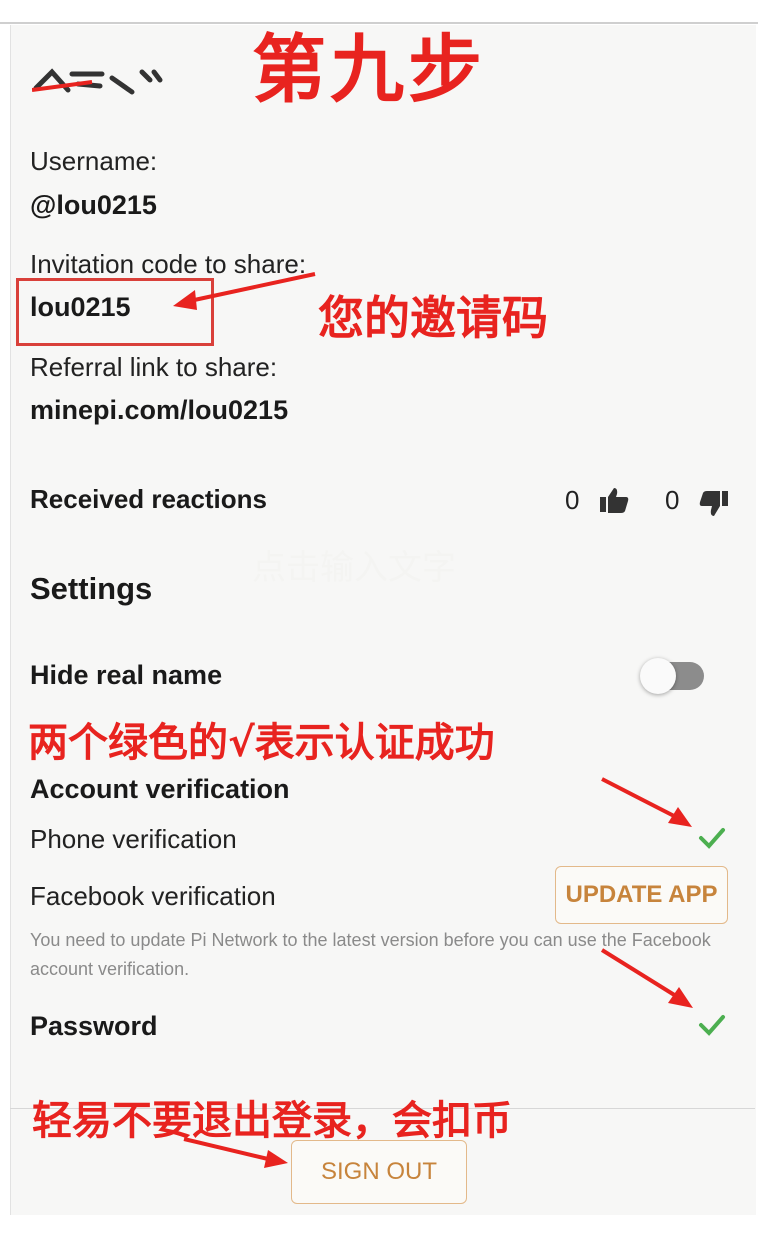 Image resolution: width=758 pixels, height=1235 pixels. Describe the element at coordinates (160, 789) in the screenshot. I see `account-verification-title: Account verification` at that location.